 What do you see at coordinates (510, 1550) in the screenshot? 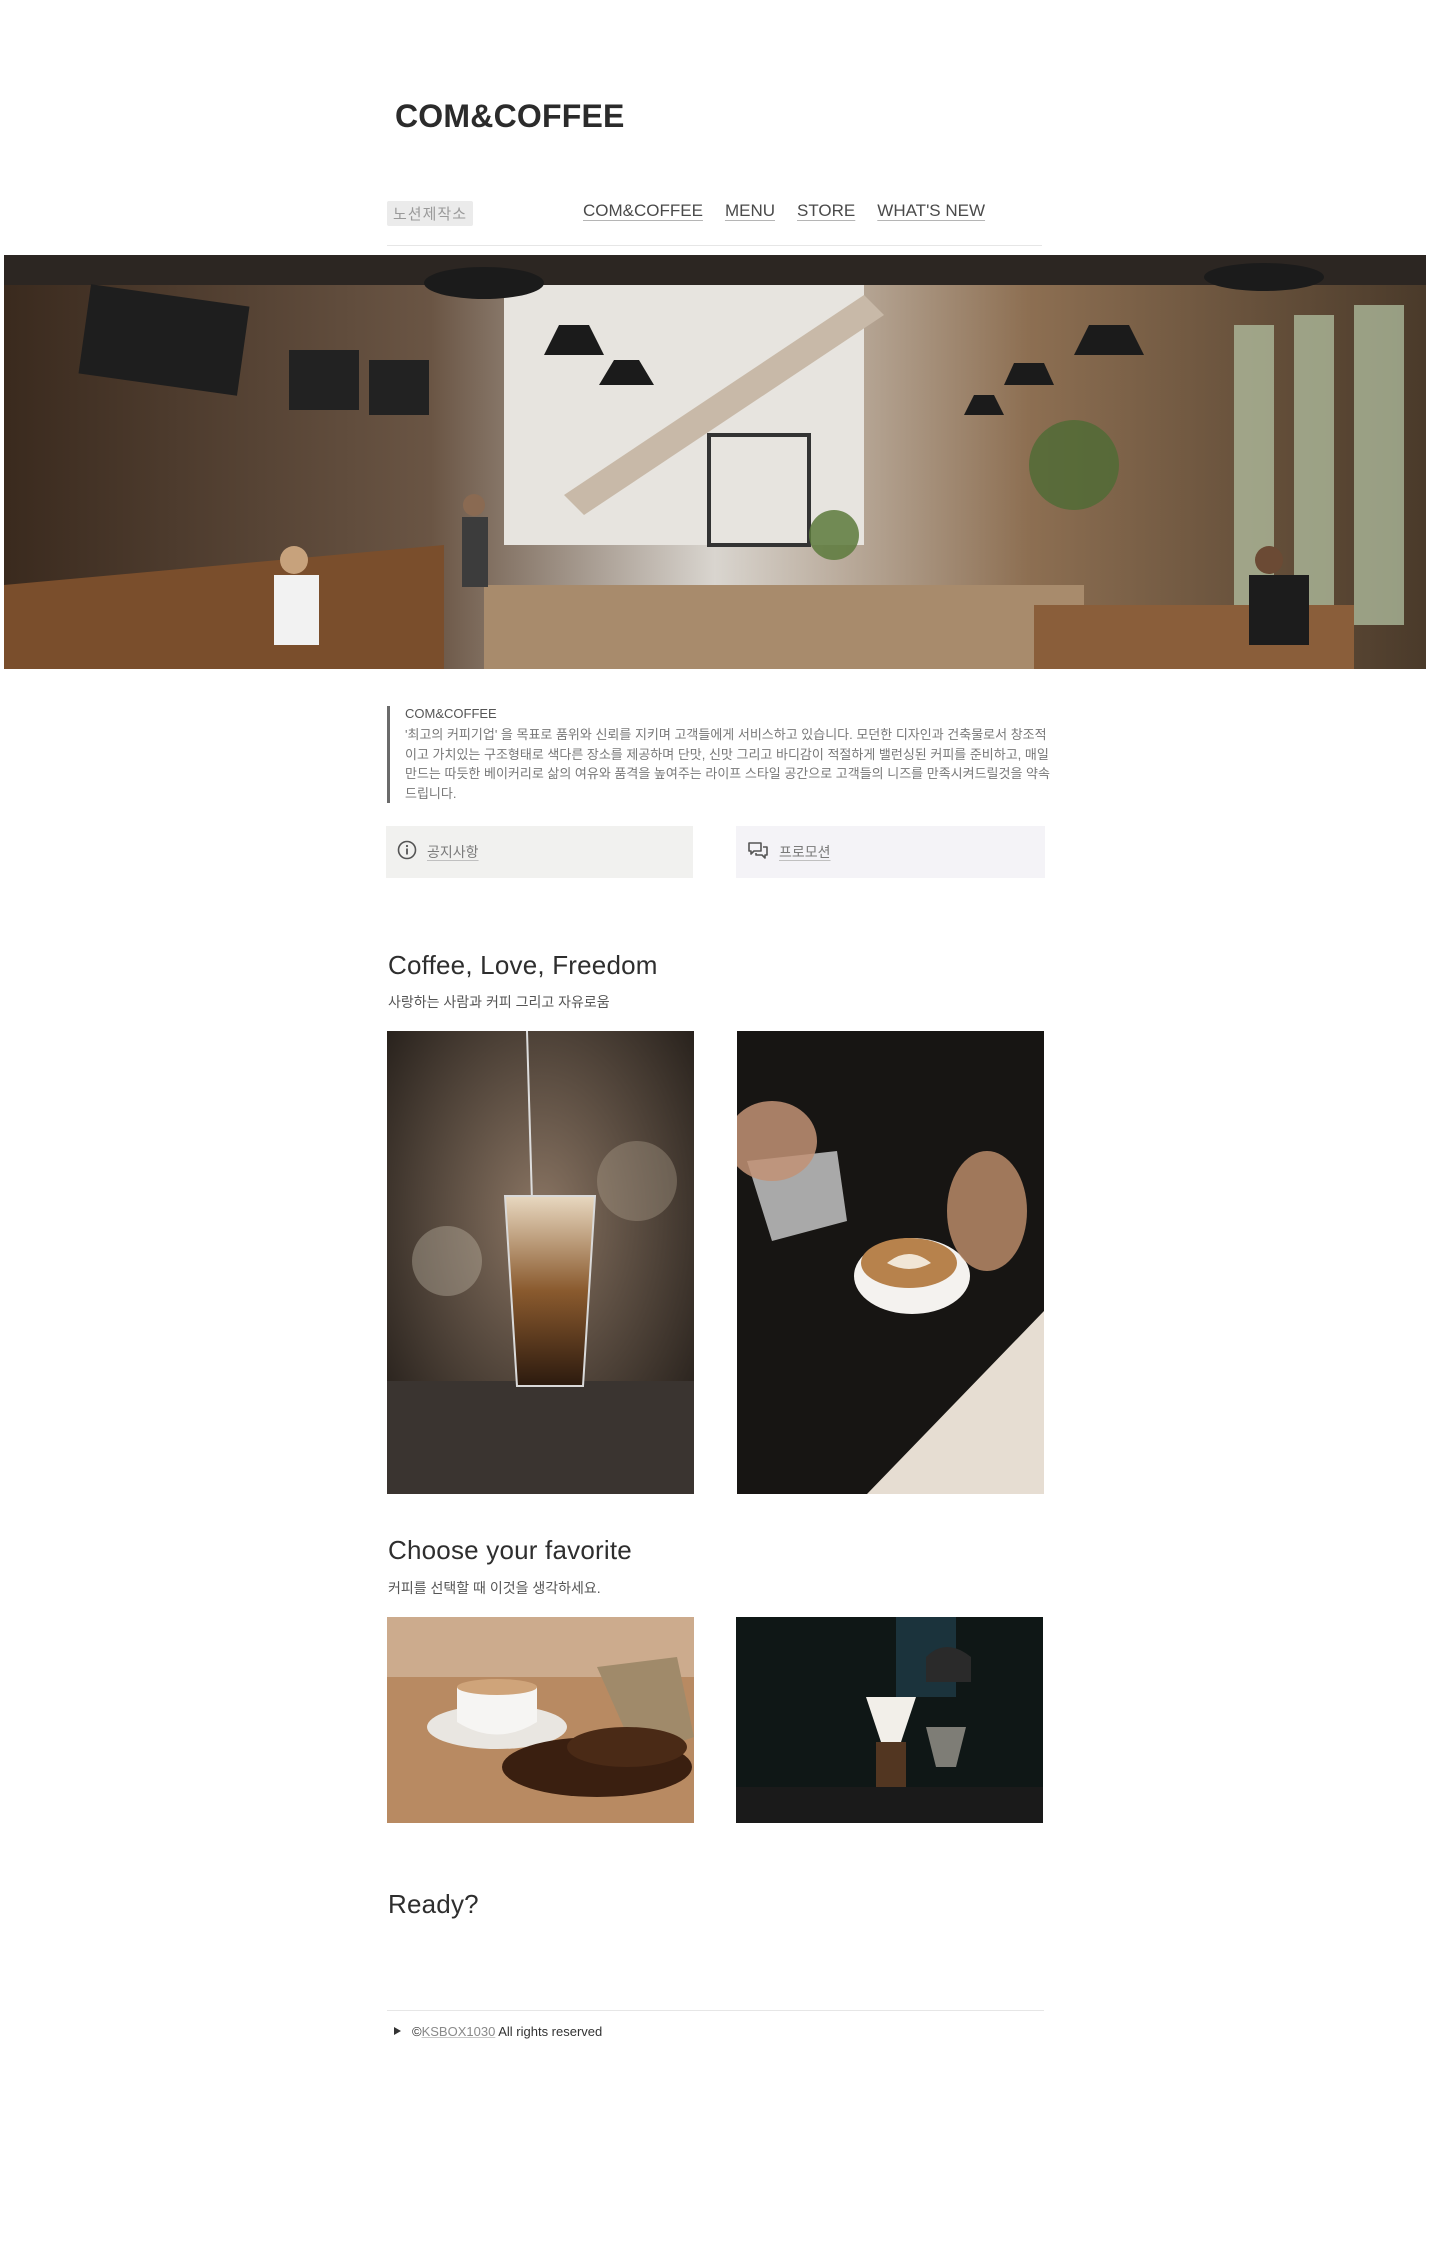
I see `section-heading-choose-favorite: Choose your favorite` at bounding box center [510, 1550].